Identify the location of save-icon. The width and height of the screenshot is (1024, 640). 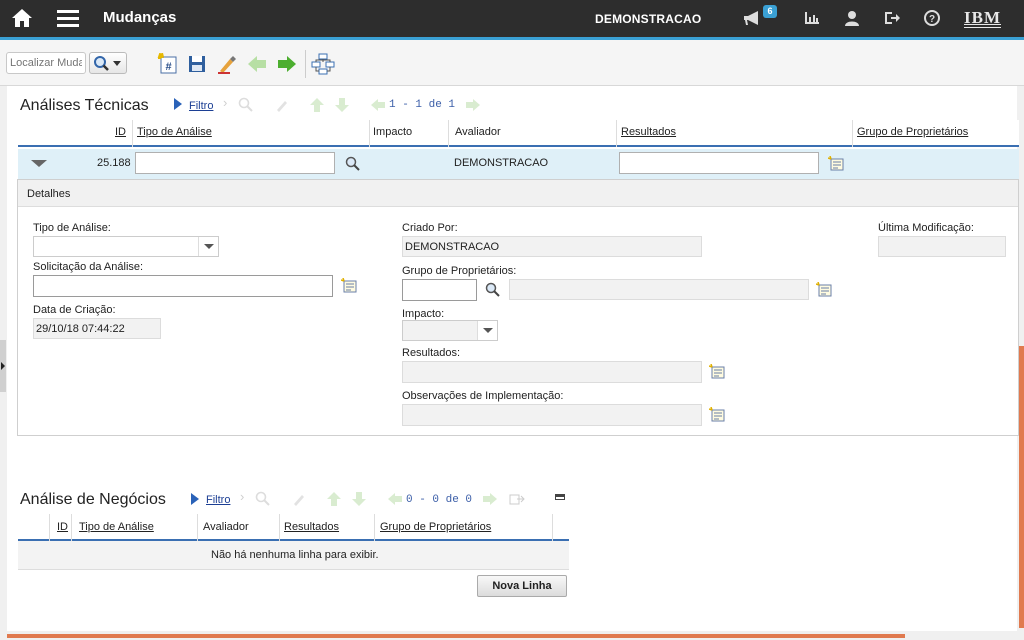
(197, 64).